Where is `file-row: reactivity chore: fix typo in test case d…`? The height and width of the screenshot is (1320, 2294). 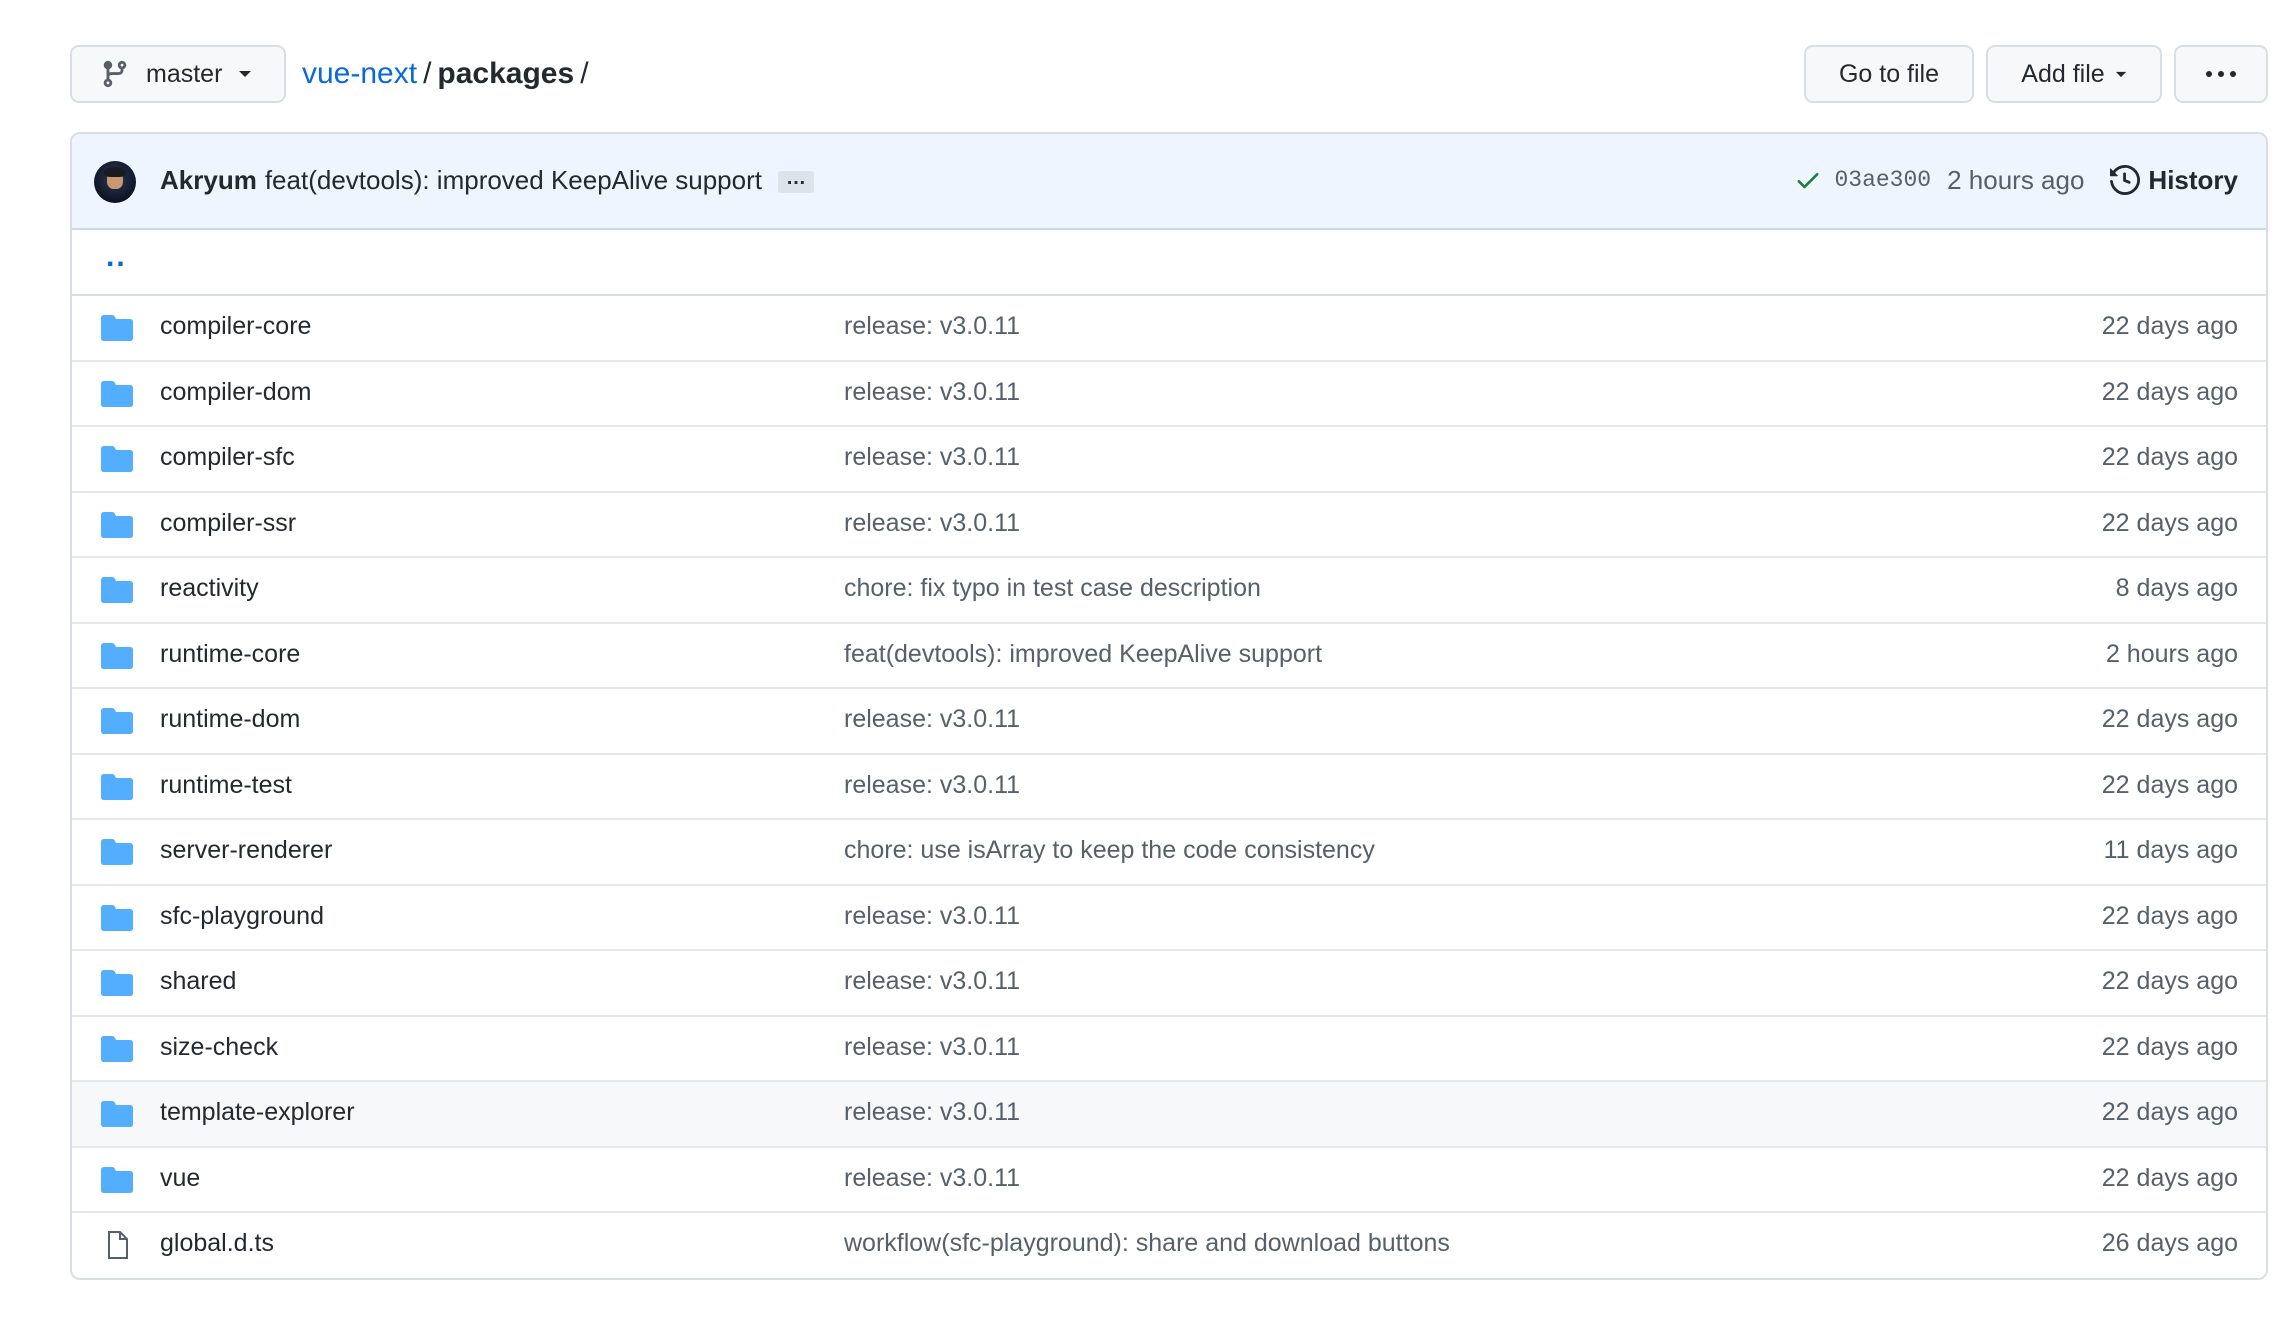 file-row: reactivity chore: fix typo in test case d… is located at coordinates (1169, 591).